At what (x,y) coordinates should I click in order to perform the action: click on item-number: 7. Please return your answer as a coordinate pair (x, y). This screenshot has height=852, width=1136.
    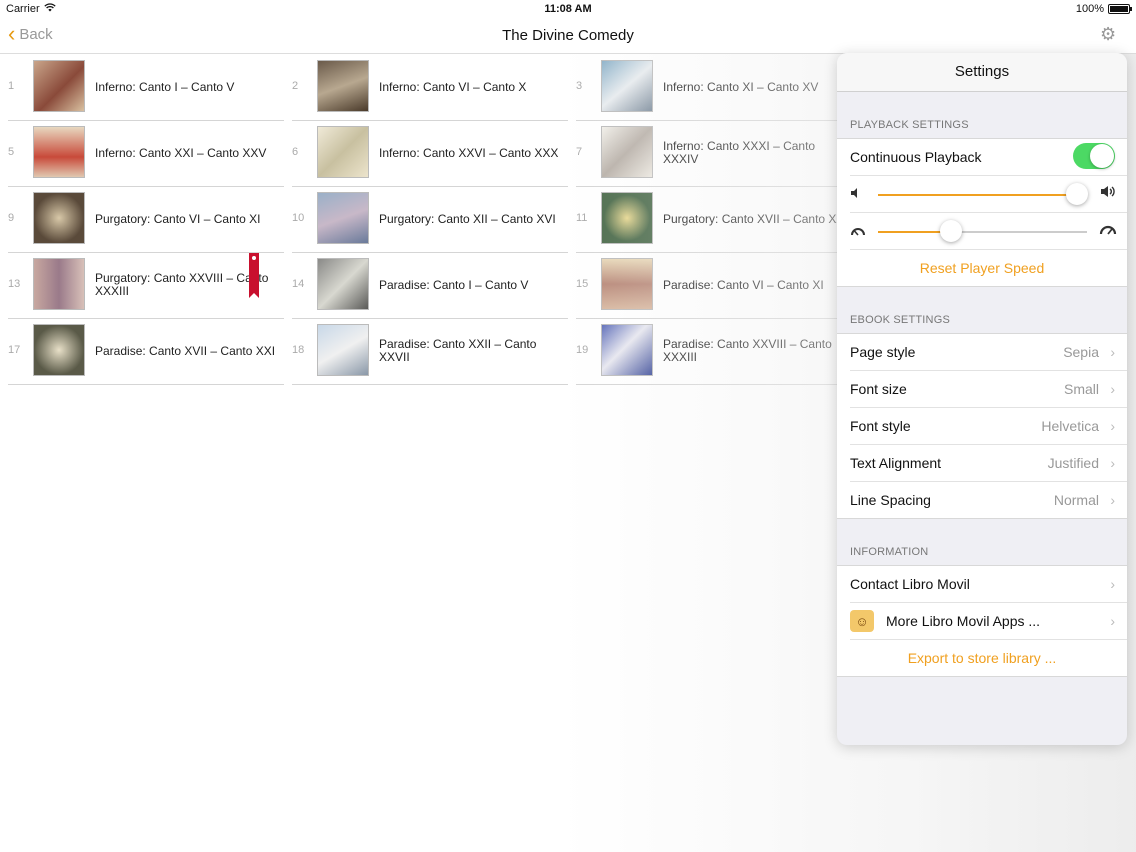
    Looking at the image, I should click on (579, 152).